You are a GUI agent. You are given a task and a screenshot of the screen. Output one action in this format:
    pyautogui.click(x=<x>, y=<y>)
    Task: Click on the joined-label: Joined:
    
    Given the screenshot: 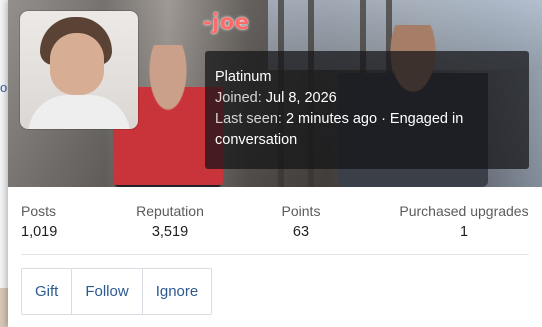 What is the action you would take?
    pyautogui.click(x=238, y=98)
    